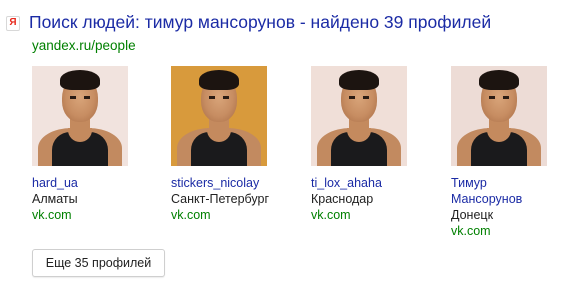 This screenshot has width=570, height=288. Describe the element at coordinates (510, 183) in the screenshot. I see `profile-name-link: Тимур` at that location.